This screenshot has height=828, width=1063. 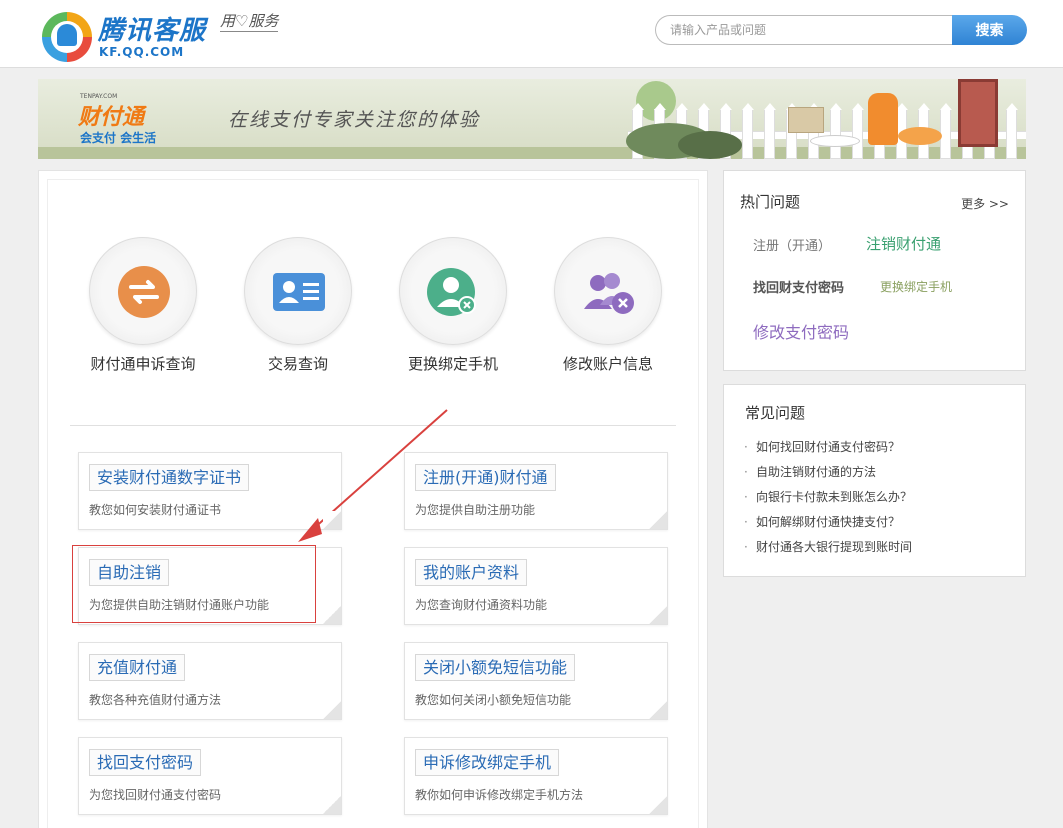 I want to click on faq-item: 财付通各大银行提现到账时间, so click(x=828, y=549).